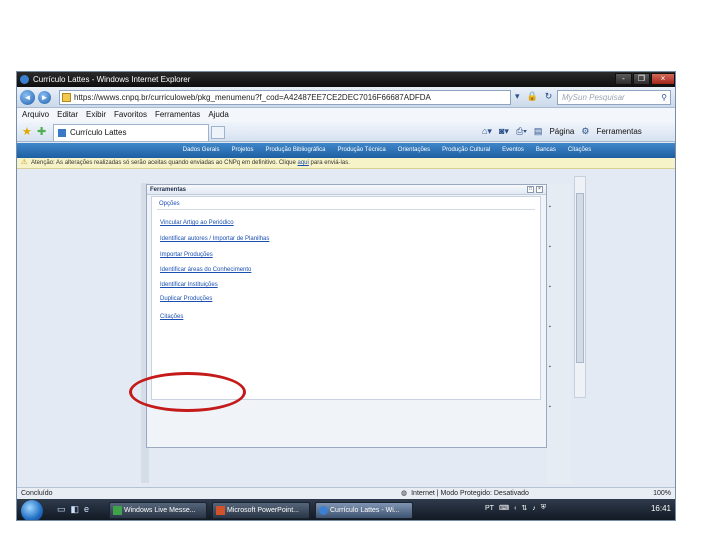 The height and width of the screenshot is (540, 720). I want to click on tab-page-icon, so click(62, 133).